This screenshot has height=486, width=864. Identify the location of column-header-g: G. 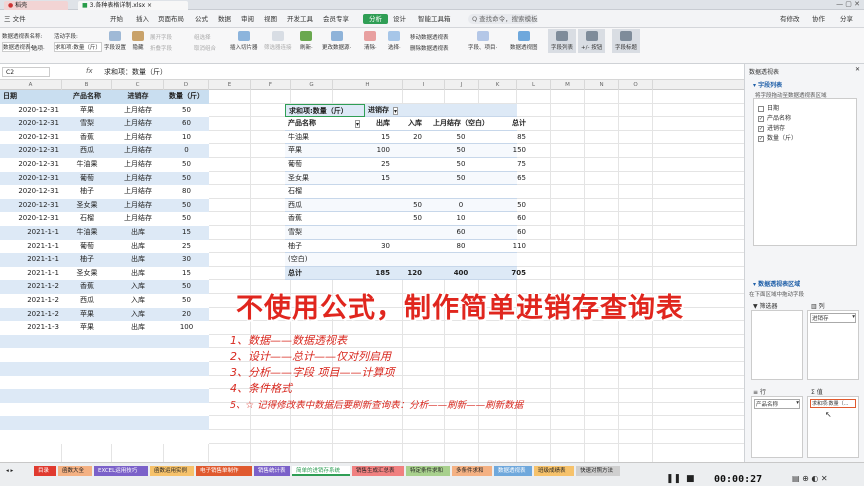
(312, 85).